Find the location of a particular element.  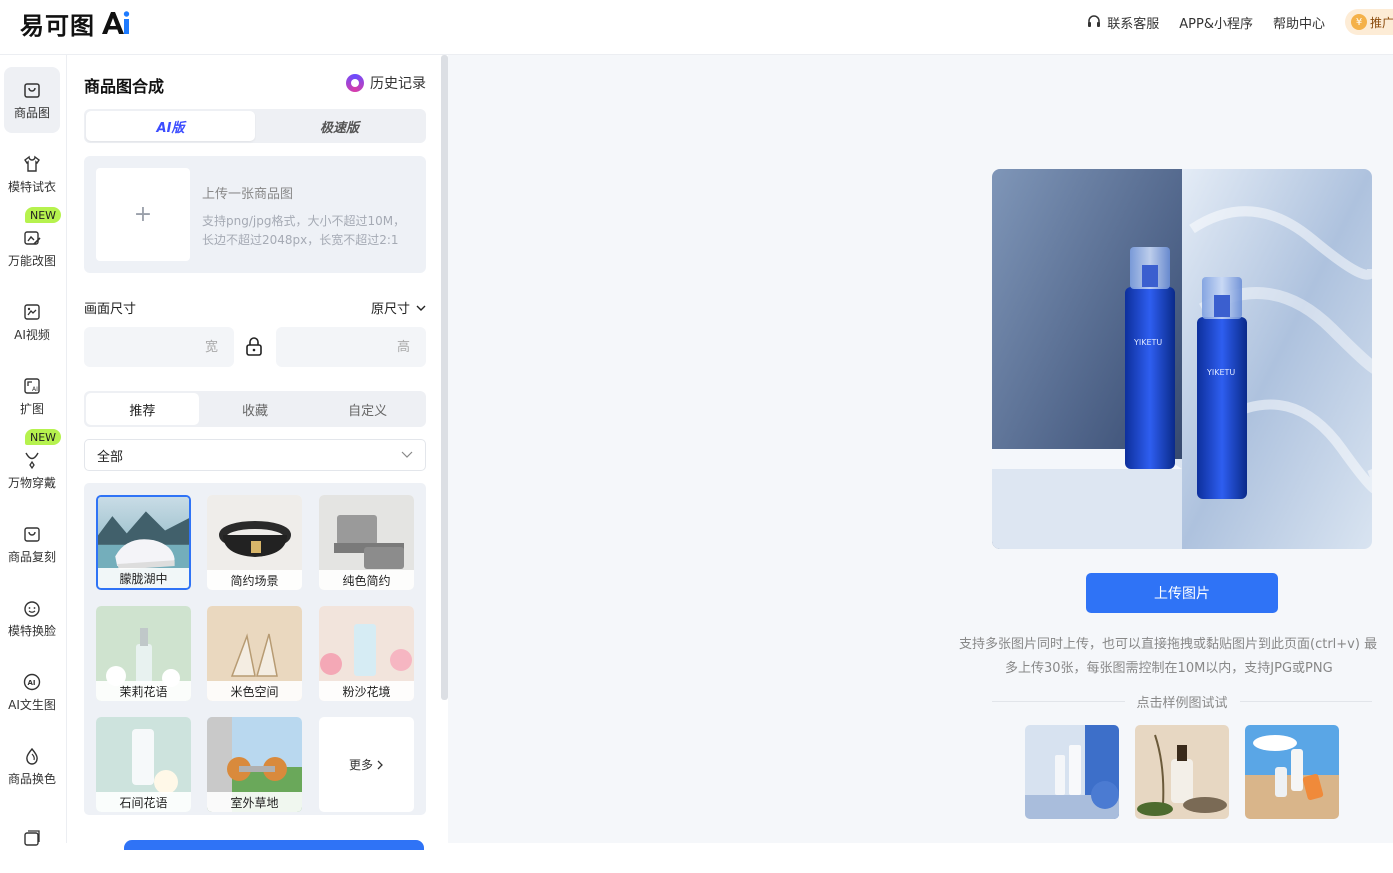

chevron-right-icon is located at coordinates (380, 764).